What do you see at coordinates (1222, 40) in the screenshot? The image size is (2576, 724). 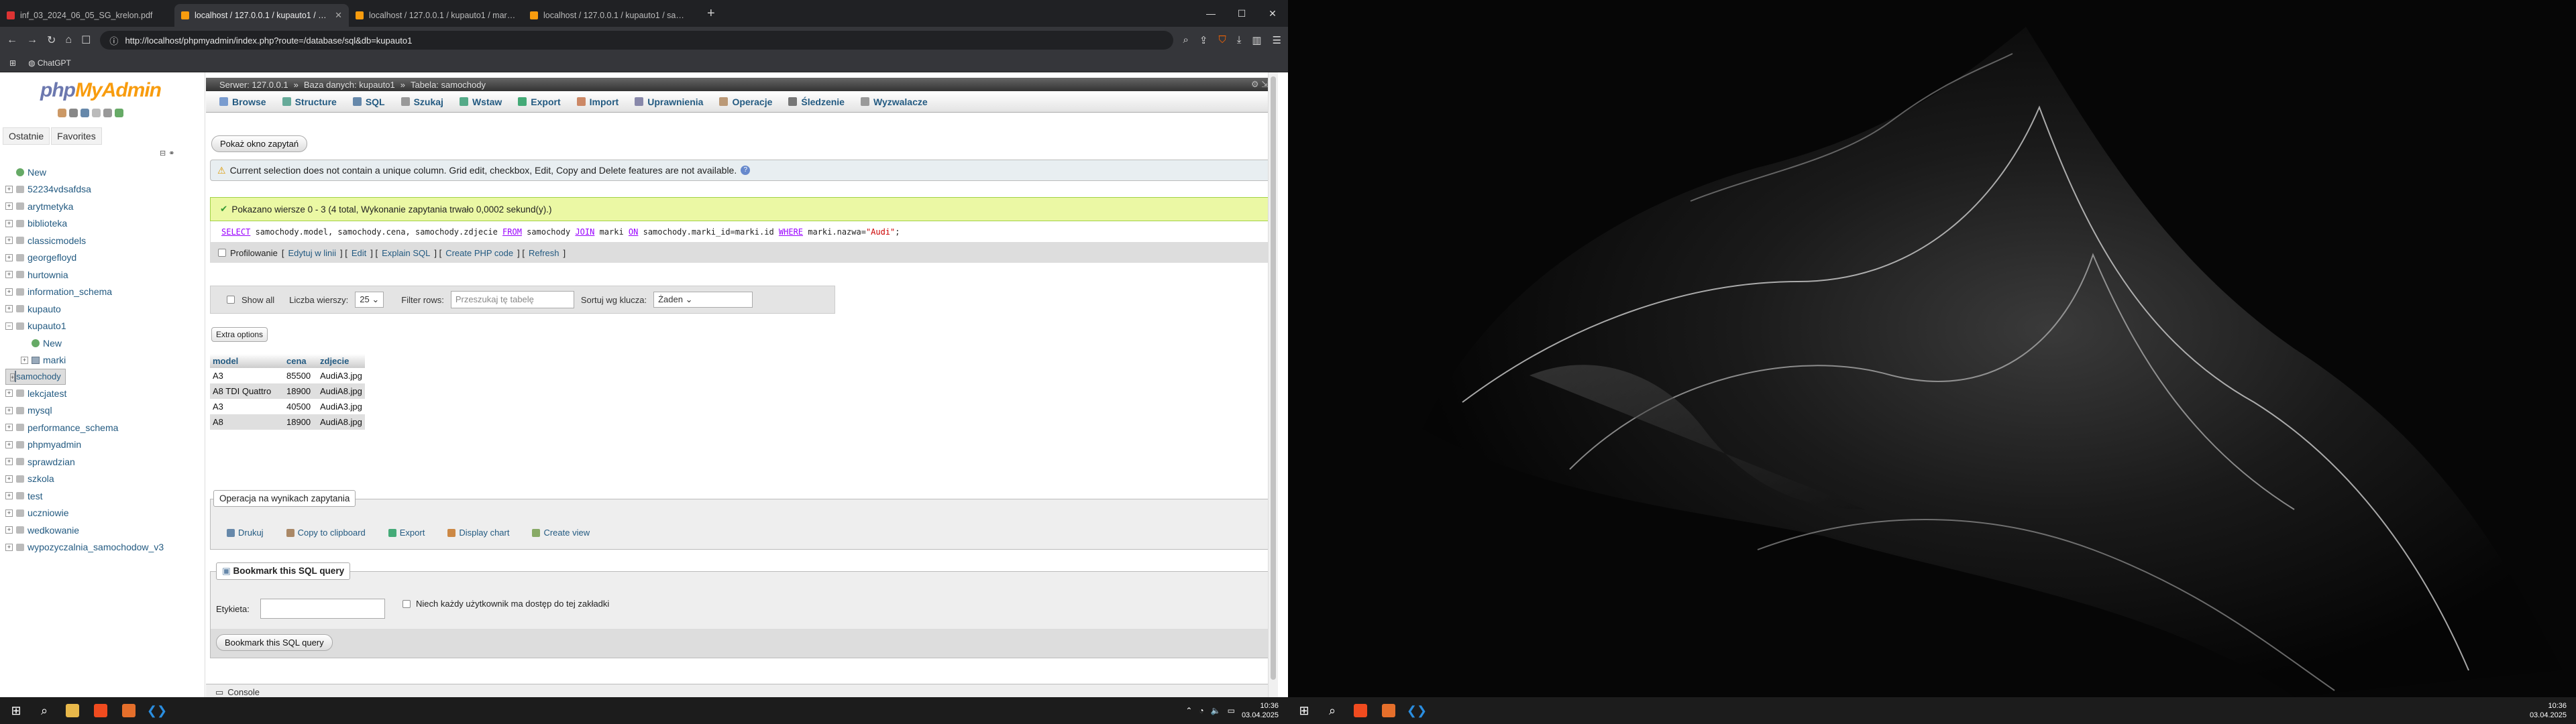 I see `brave-shield-icon: ⛉` at bounding box center [1222, 40].